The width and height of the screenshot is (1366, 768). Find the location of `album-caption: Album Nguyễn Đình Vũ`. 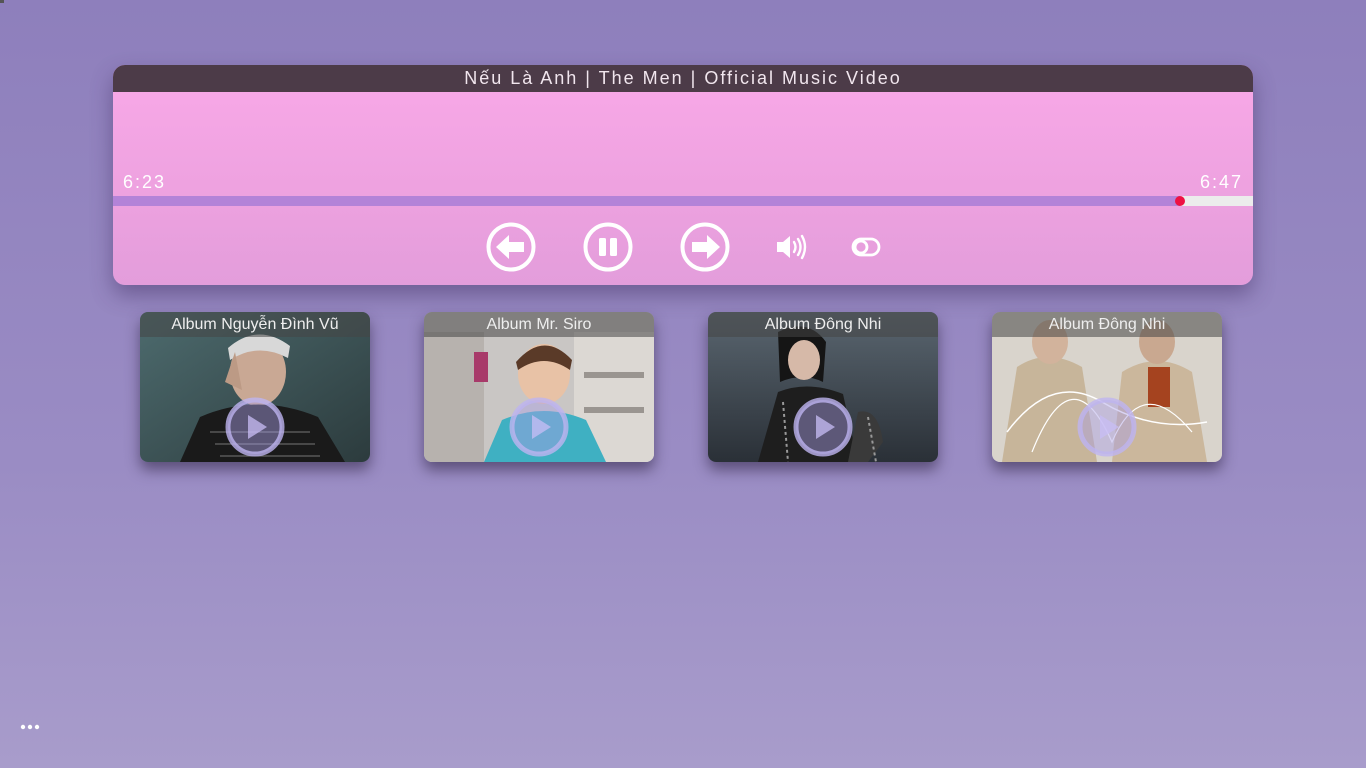

album-caption: Album Nguyễn Đình Vũ is located at coordinates (255, 324).